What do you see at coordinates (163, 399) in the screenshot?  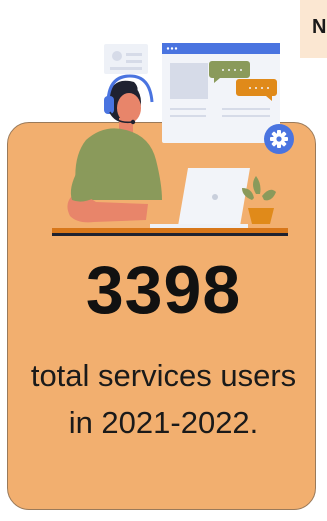 I see `stat-caption: total services users in 2021-2022.` at bounding box center [163, 399].